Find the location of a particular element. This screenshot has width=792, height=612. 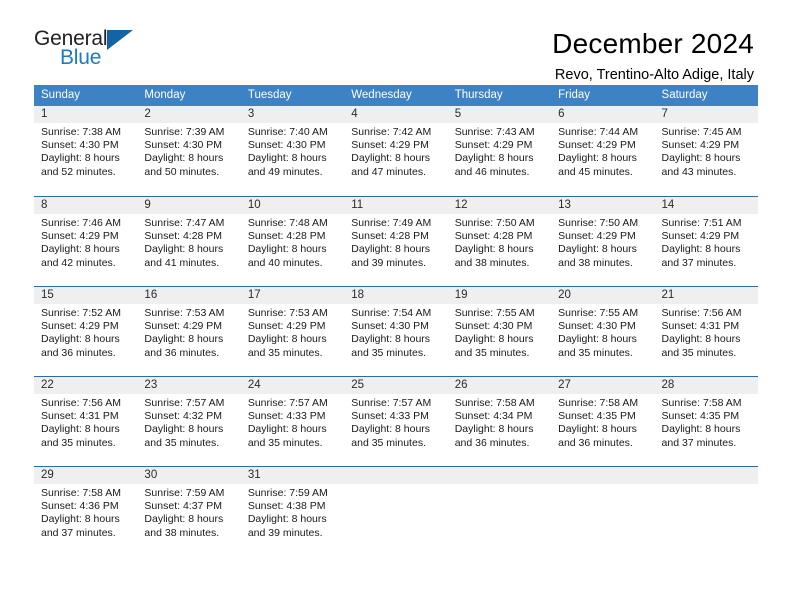

day-number: 28 is located at coordinates (668, 385).